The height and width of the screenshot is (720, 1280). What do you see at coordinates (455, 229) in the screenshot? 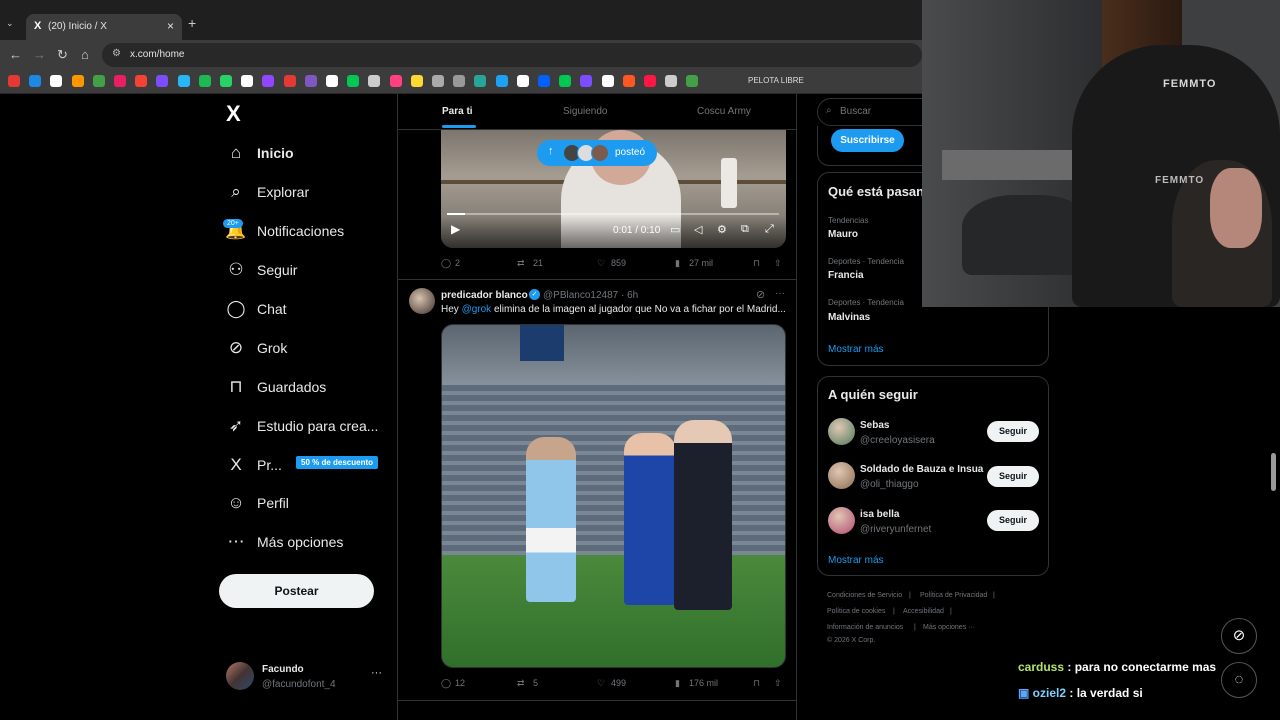
I see `play-icon: ▶` at bounding box center [455, 229].